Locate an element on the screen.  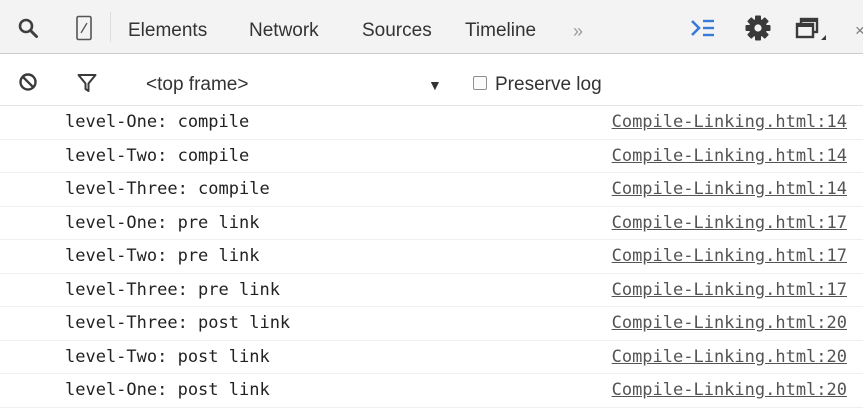
tab-elements: Elements is located at coordinates (167, 27).